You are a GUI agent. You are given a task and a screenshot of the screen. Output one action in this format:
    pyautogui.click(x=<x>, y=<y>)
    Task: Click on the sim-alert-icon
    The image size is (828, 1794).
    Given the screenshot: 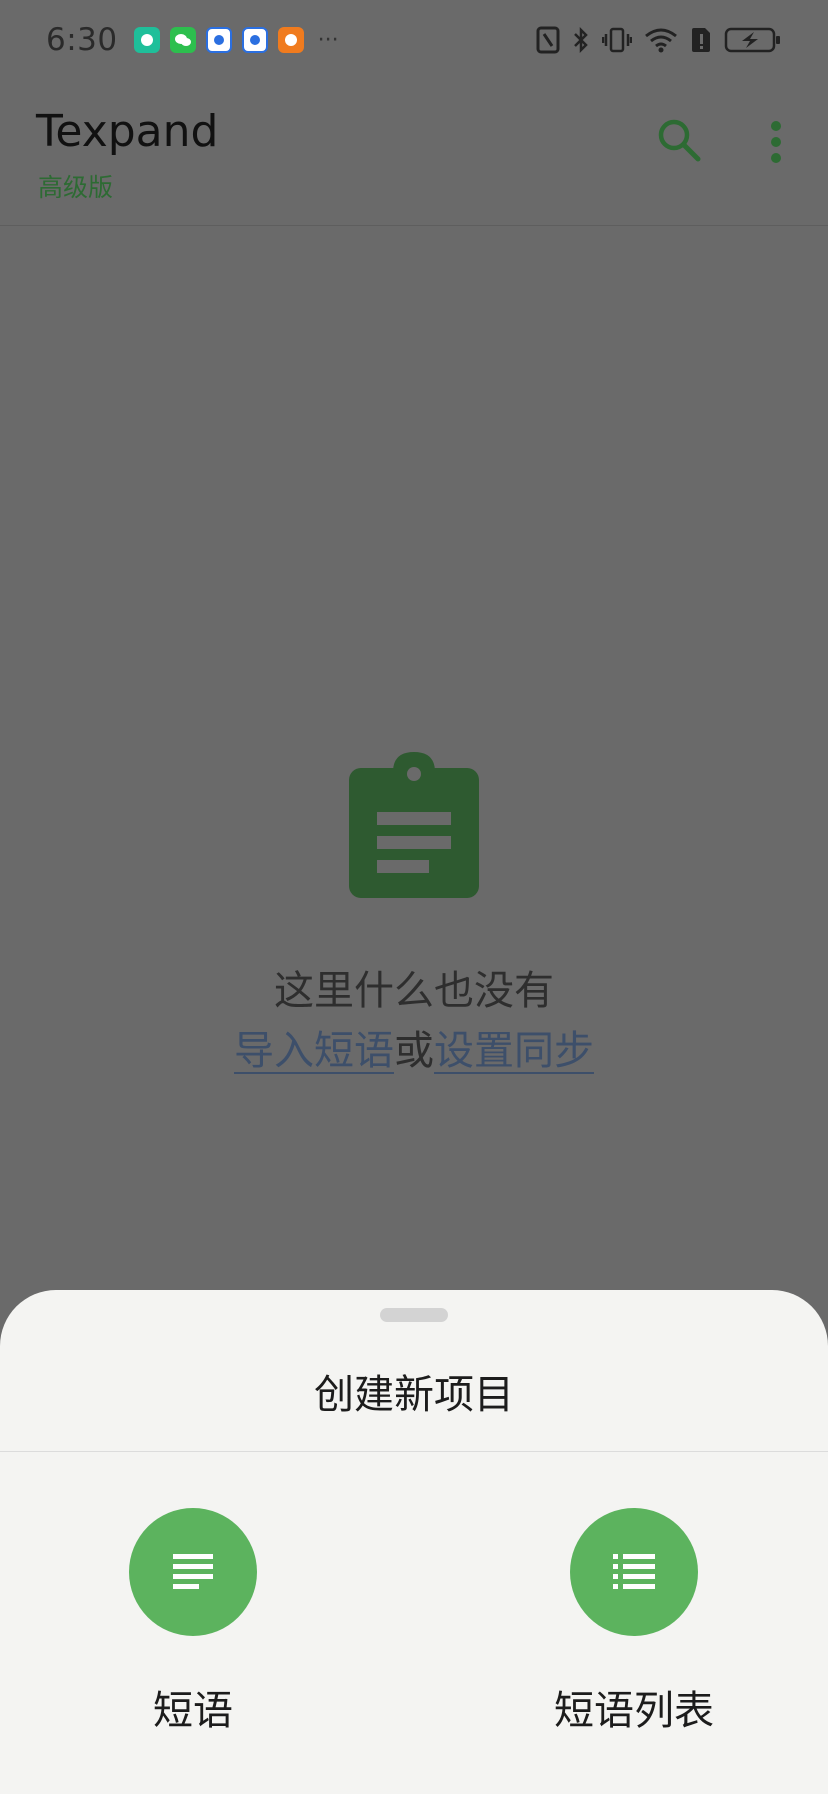 What is the action you would take?
    pyautogui.click(x=701, y=40)
    